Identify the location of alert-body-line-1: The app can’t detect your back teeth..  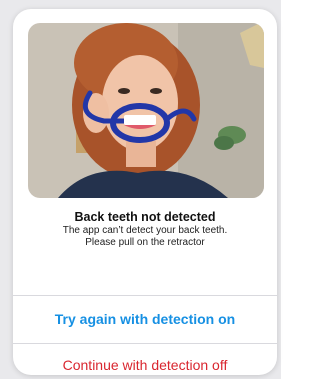
(145, 230).